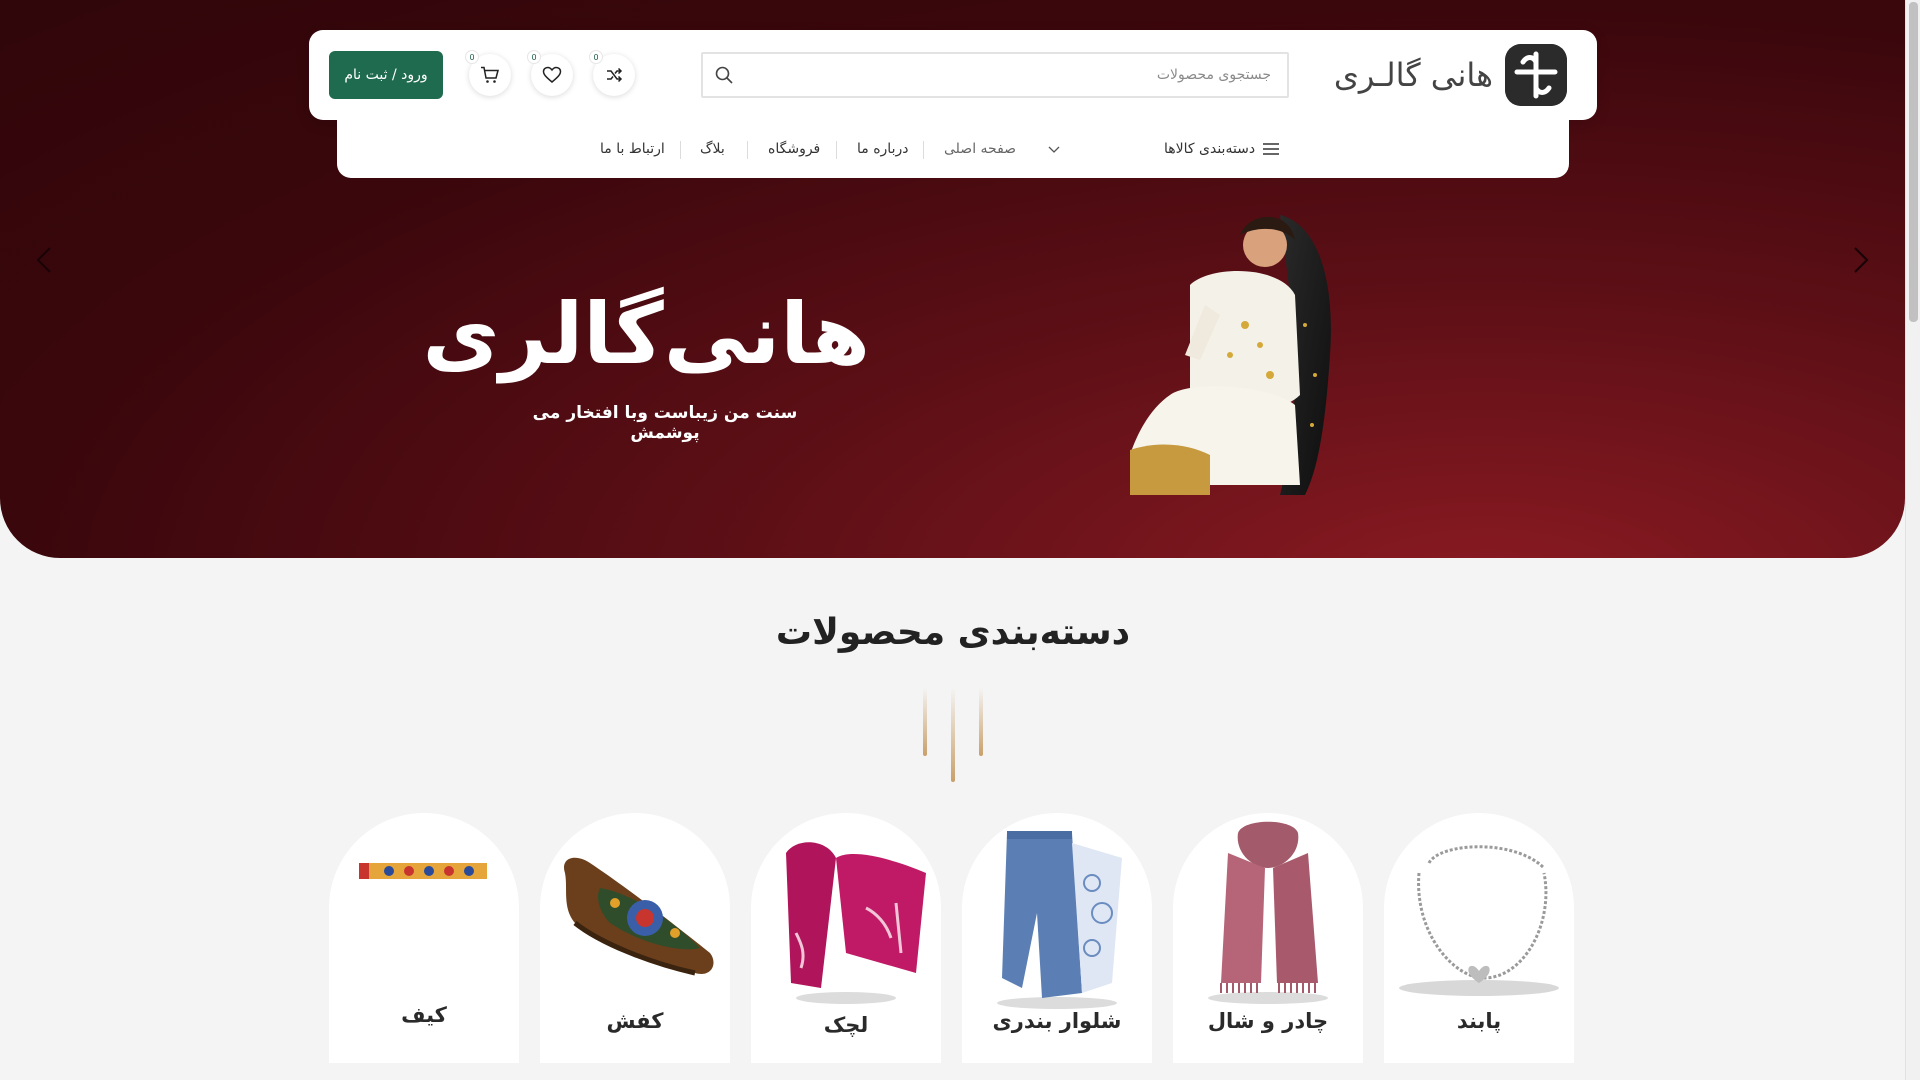 Image resolution: width=1920 pixels, height=1080 pixels. Describe the element at coordinates (1860, 260) in the screenshot. I see `slider-next-icon` at that location.